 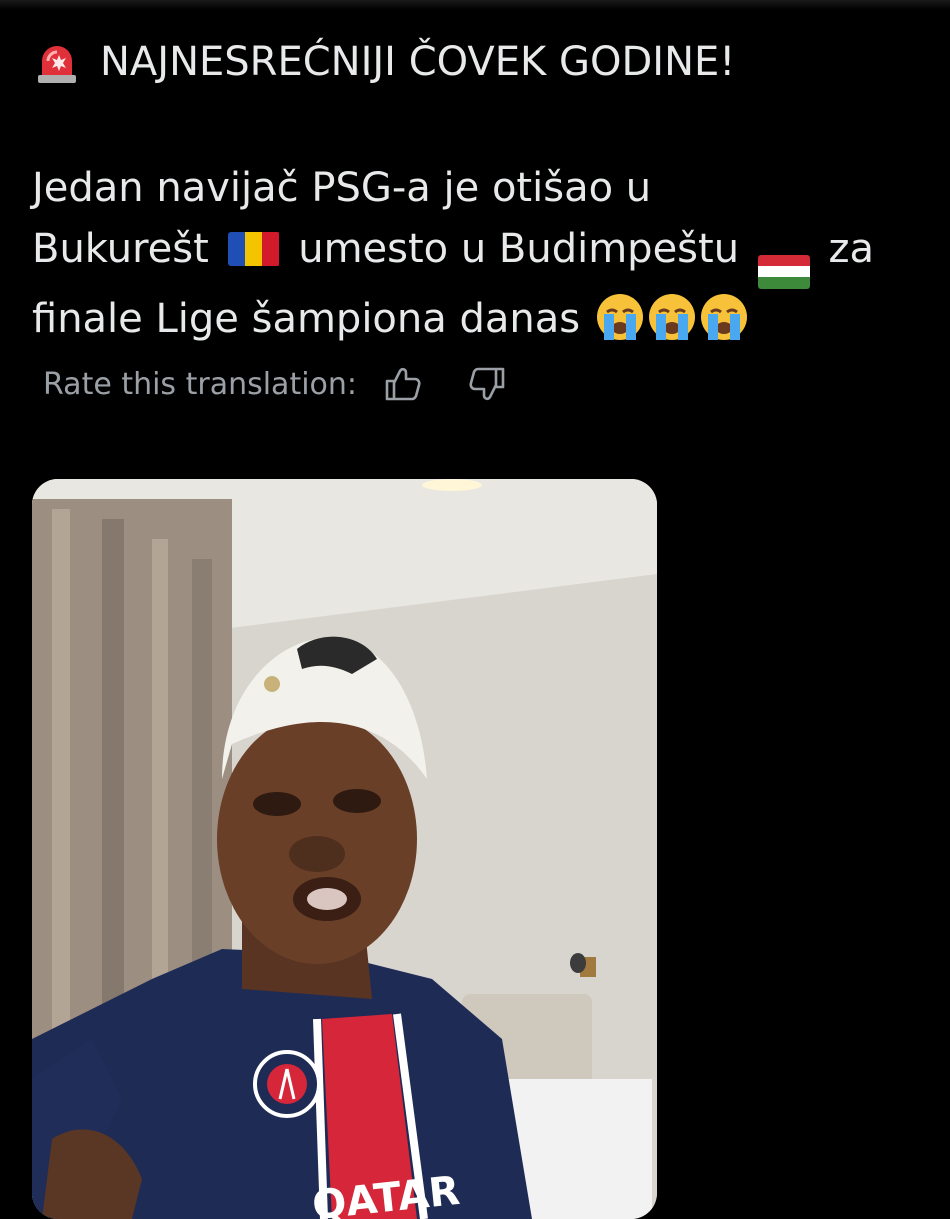 What do you see at coordinates (253, 249) in the screenshot?
I see `romania-flag-icon` at bounding box center [253, 249].